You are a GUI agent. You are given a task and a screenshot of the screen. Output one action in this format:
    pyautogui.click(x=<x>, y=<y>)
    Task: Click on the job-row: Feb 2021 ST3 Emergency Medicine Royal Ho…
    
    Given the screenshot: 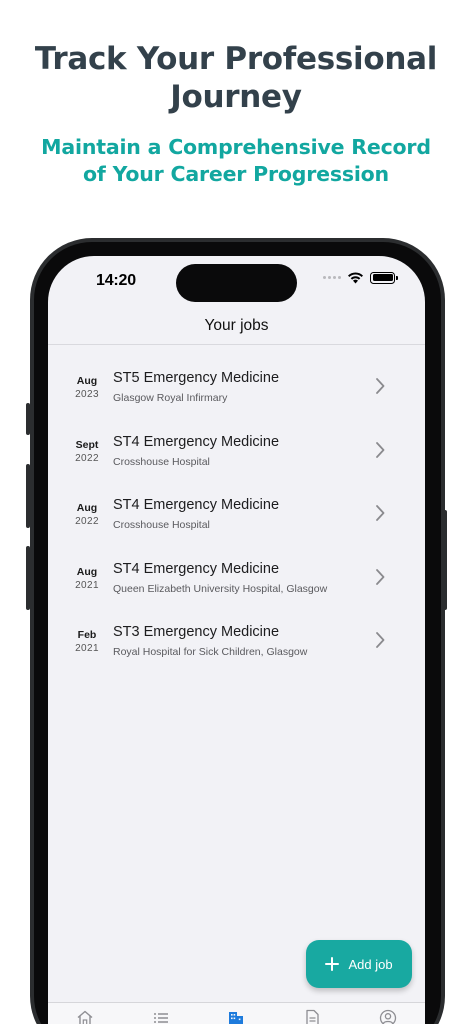 What is the action you would take?
    pyautogui.click(x=236, y=647)
    